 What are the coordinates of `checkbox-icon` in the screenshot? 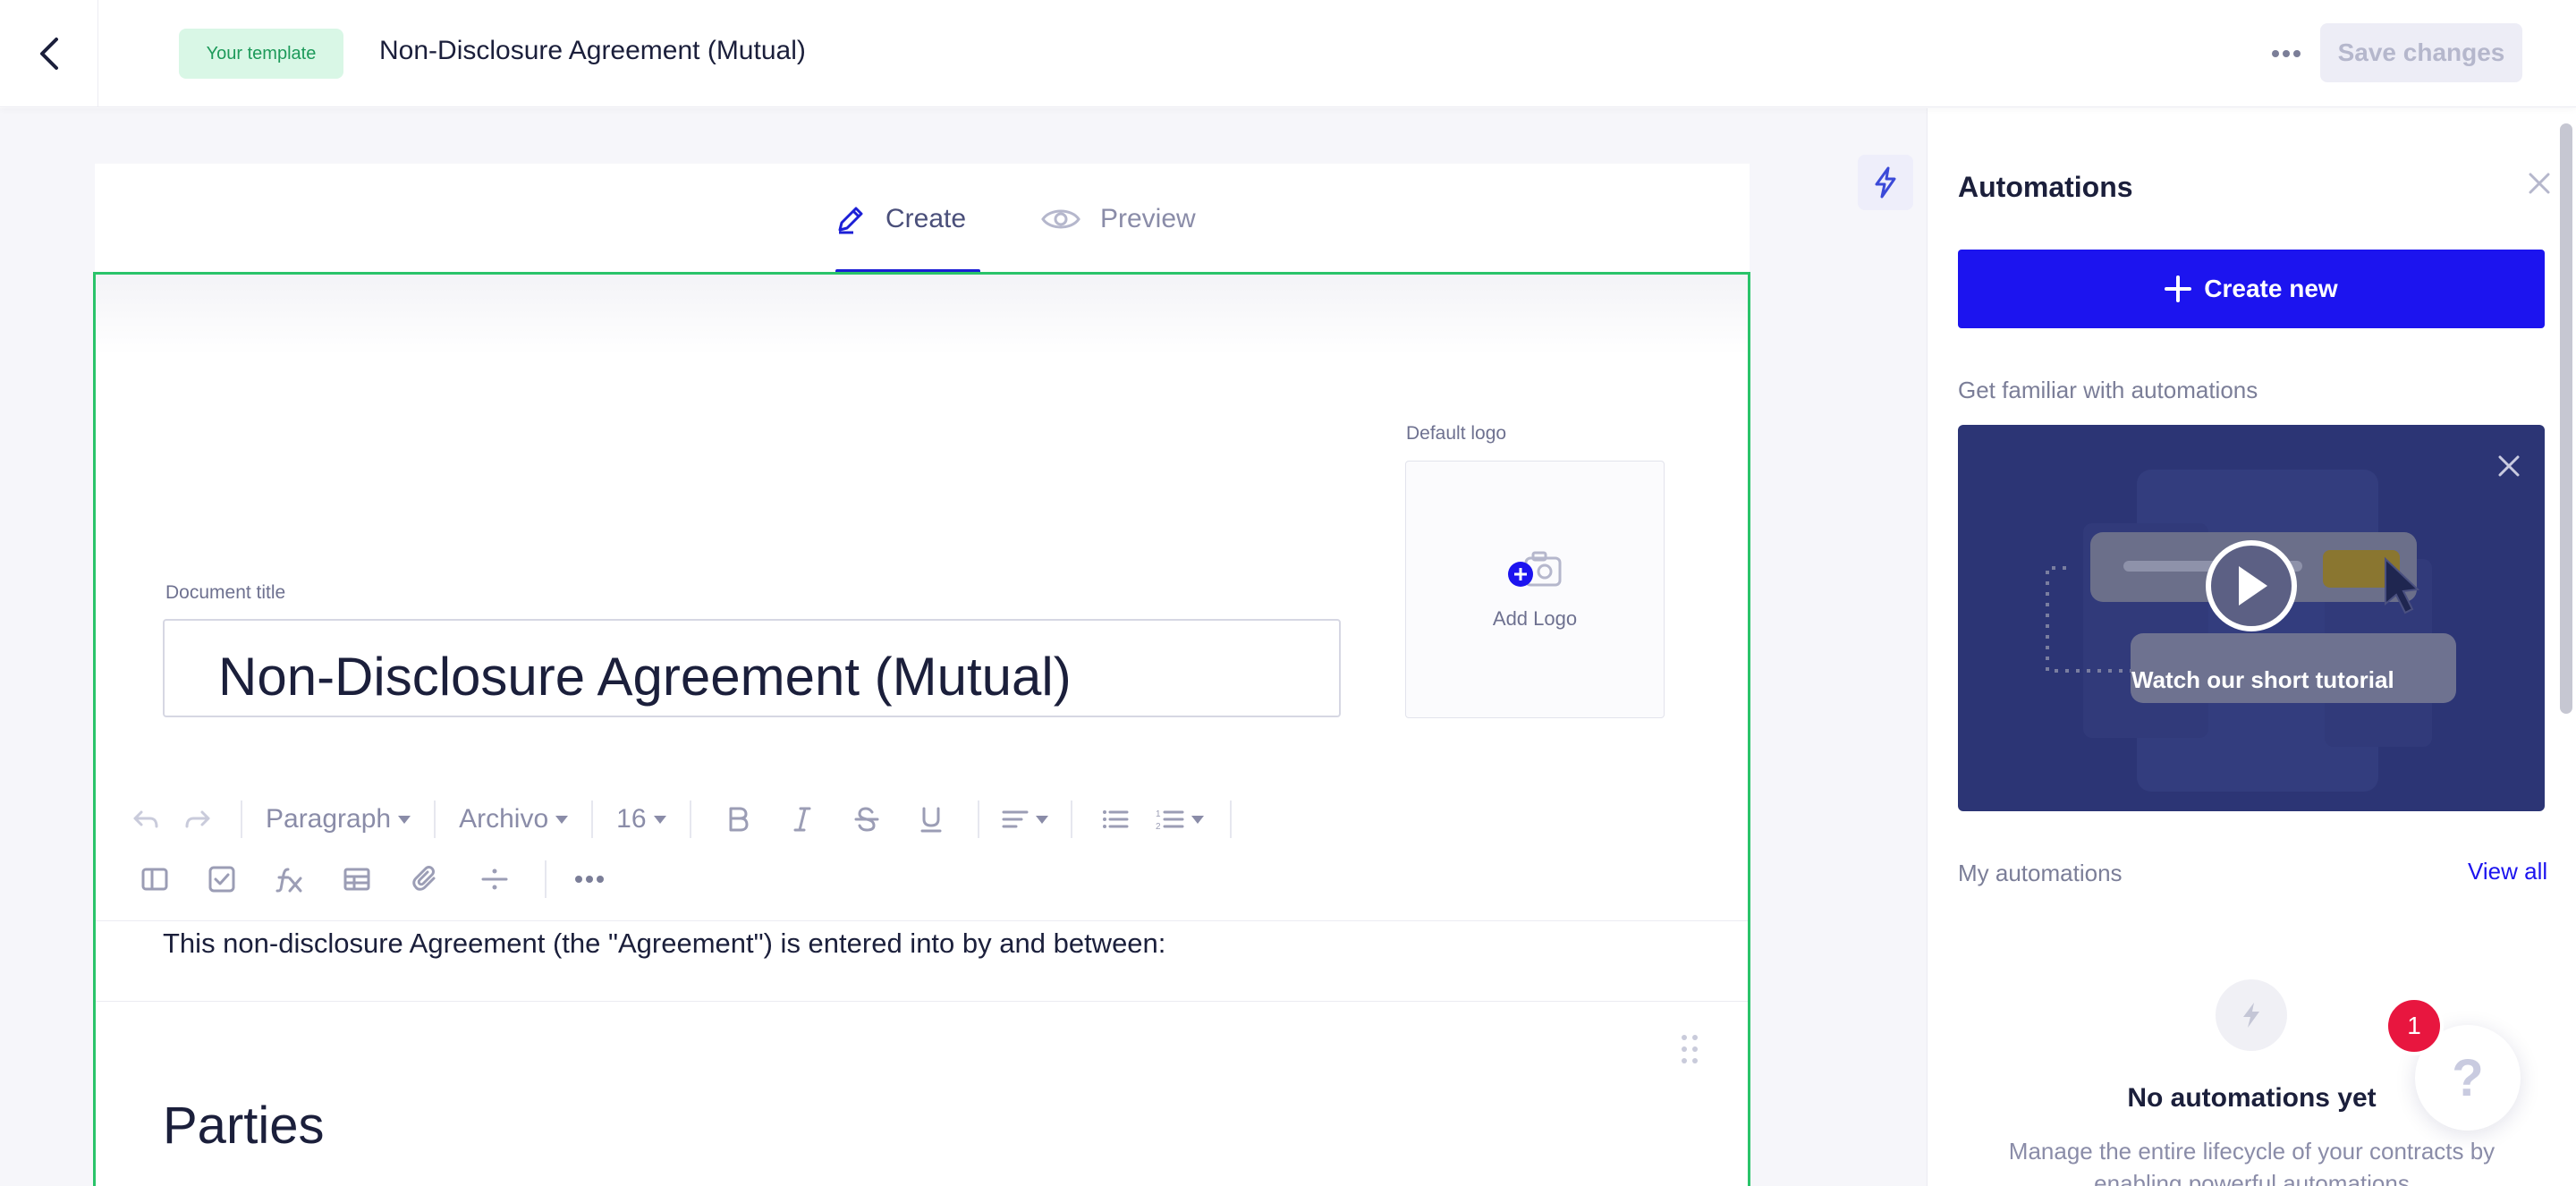 It's located at (221, 879).